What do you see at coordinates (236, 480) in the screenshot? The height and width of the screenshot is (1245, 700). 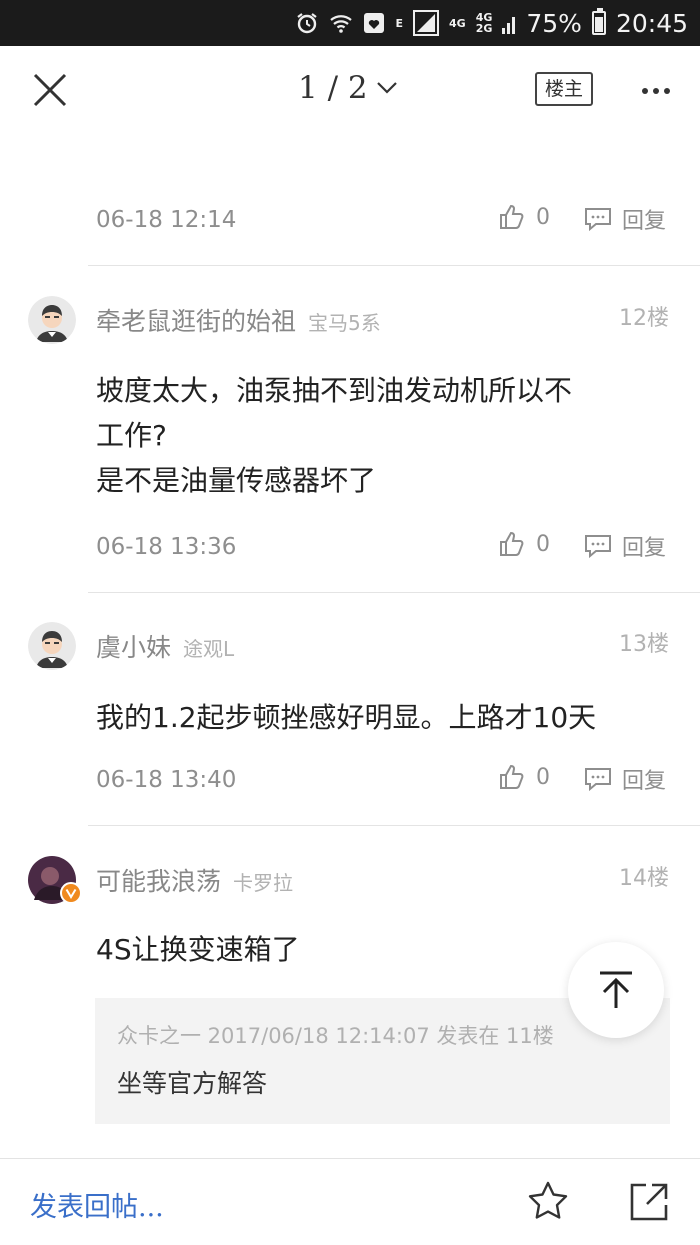 I see `post-content-line: 是不是油量传感器坏了` at bounding box center [236, 480].